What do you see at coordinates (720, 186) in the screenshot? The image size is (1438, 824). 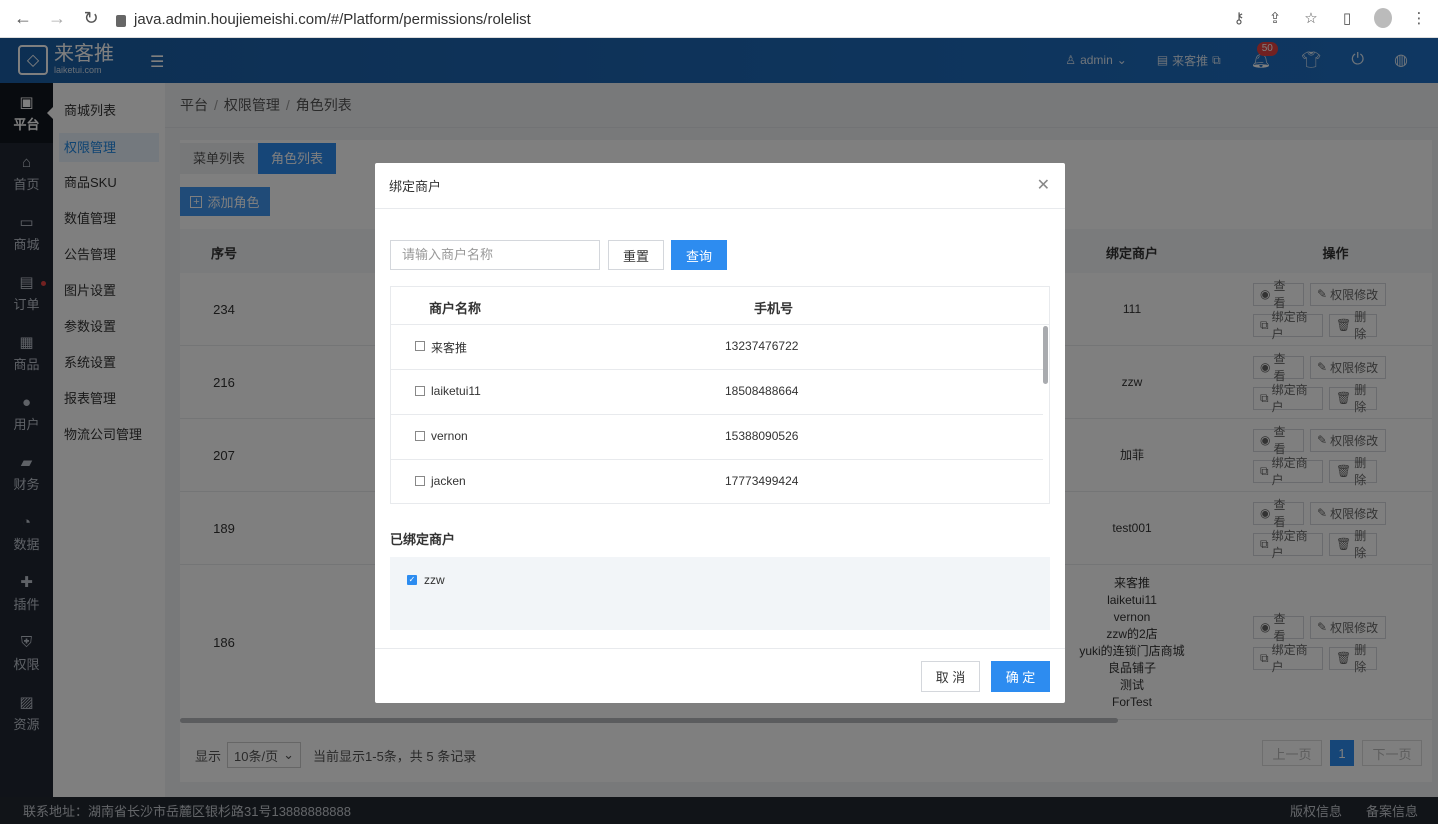 I see `dialog-header: 绑定商户` at bounding box center [720, 186].